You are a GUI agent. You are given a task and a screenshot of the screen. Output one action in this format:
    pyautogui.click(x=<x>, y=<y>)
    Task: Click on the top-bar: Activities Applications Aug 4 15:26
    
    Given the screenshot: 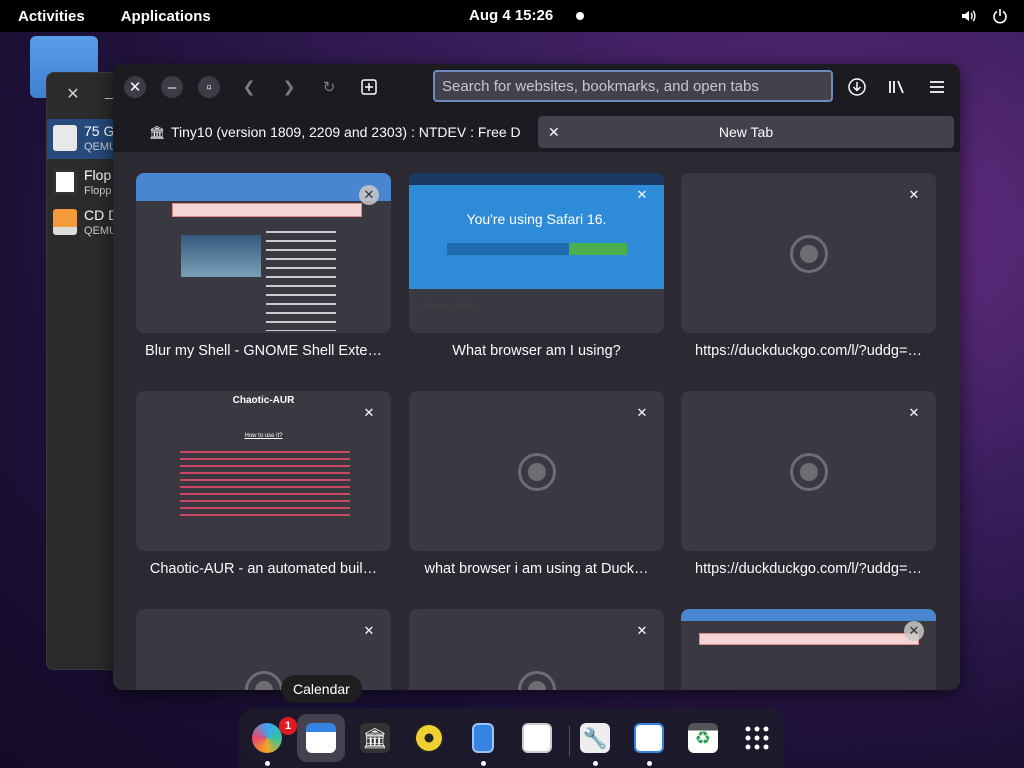 What is the action you would take?
    pyautogui.click(x=512, y=16)
    